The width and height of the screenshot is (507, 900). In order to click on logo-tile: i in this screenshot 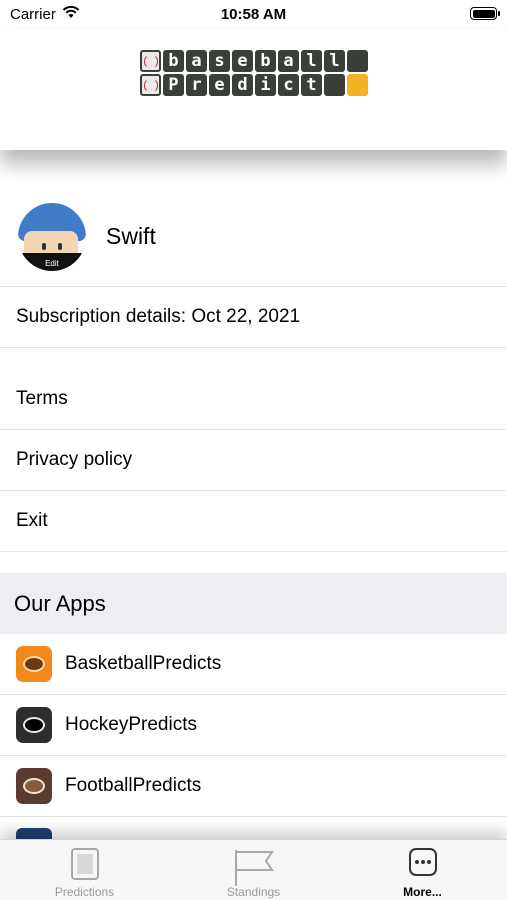, I will do `click(265, 85)`.